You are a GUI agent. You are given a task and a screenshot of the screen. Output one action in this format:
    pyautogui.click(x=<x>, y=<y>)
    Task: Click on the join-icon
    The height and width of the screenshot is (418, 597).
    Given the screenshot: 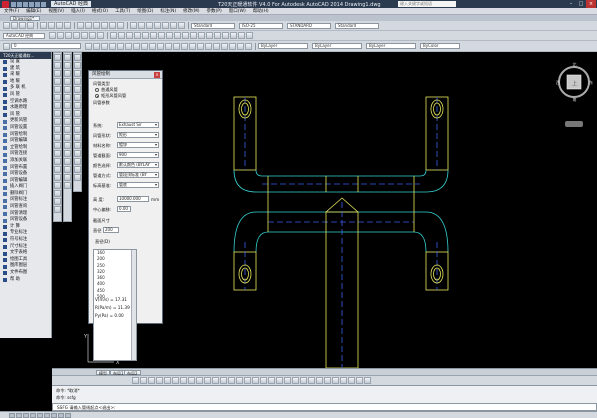 What is the action you would take?
    pyautogui.click(x=67, y=161)
    